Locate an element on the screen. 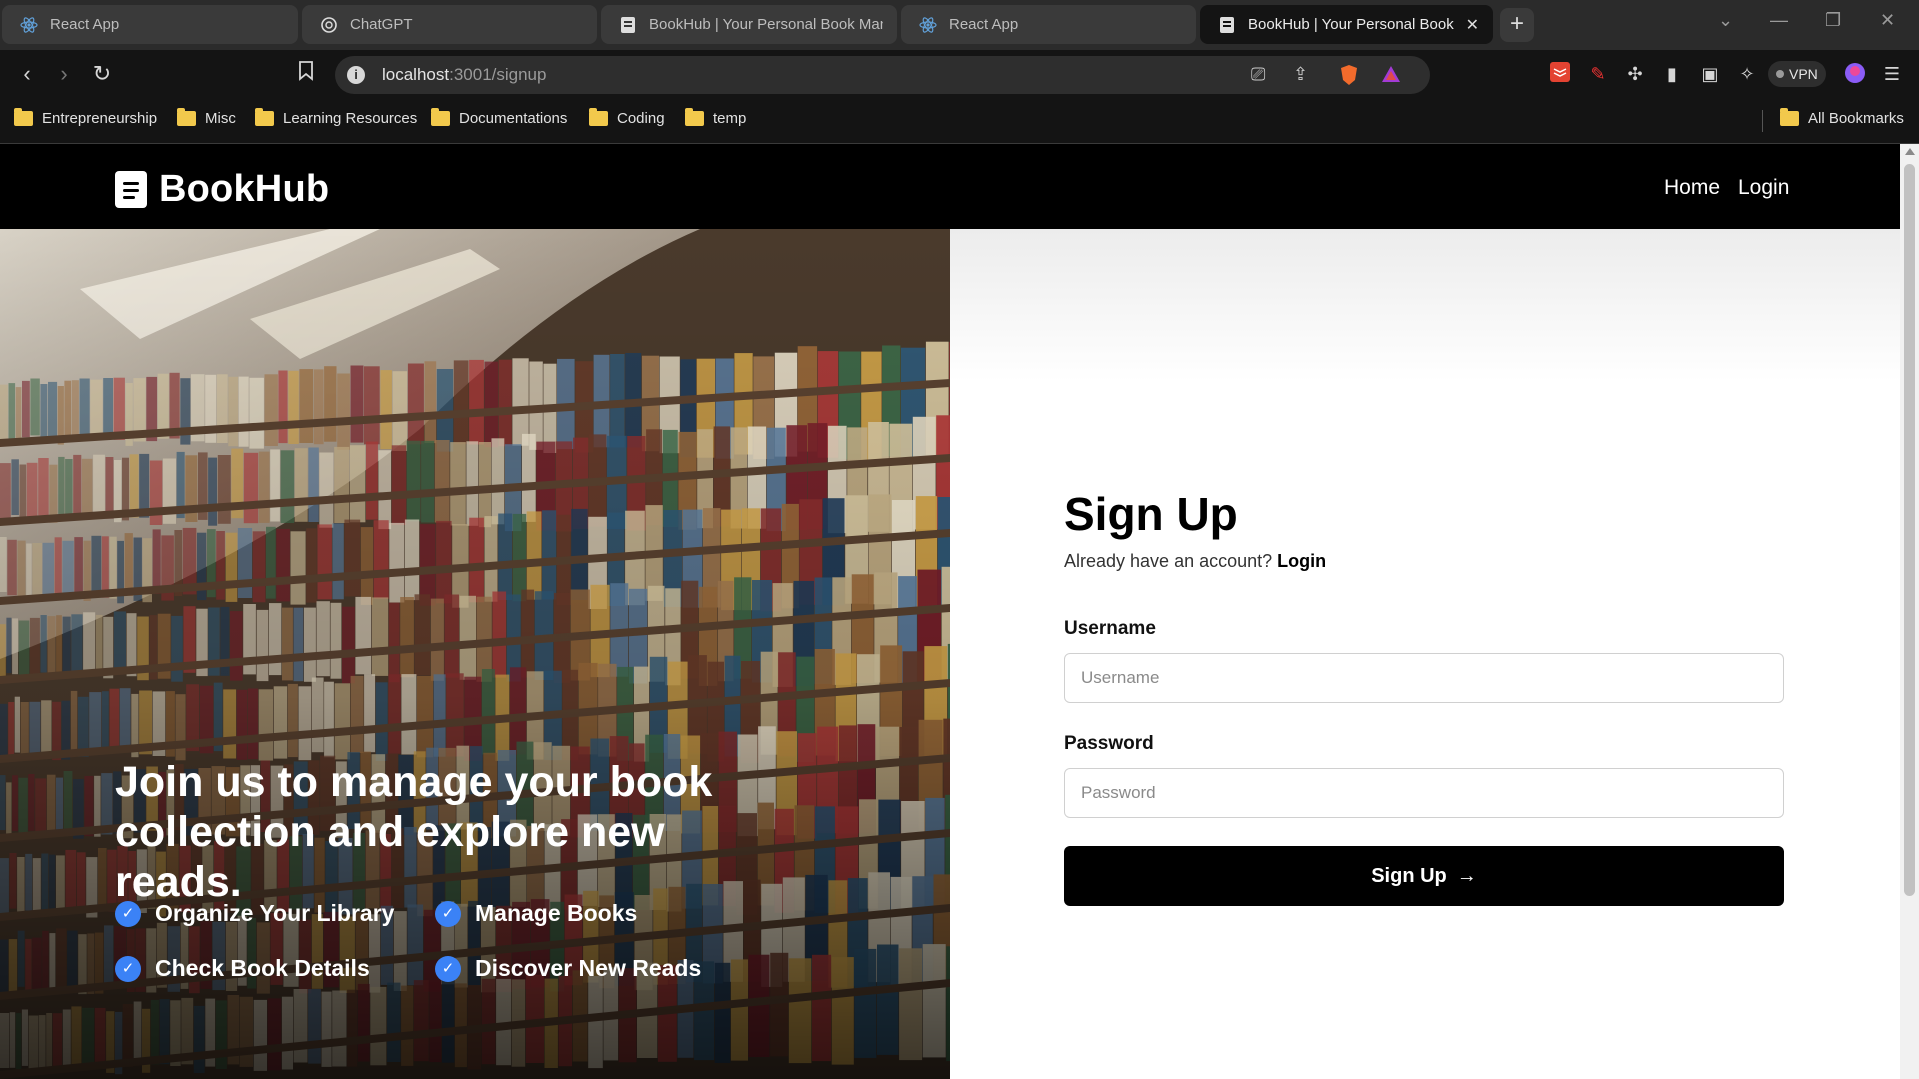  feature-item: ✓ Check Book Details is located at coordinates (242, 968).